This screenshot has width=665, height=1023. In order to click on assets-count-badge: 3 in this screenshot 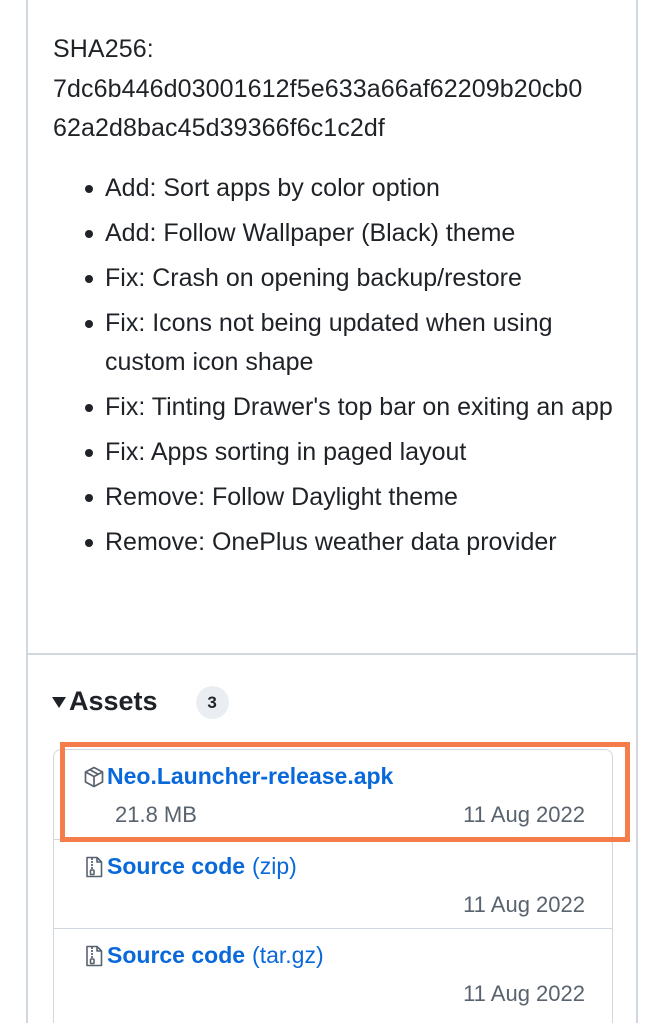, I will do `click(212, 702)`.